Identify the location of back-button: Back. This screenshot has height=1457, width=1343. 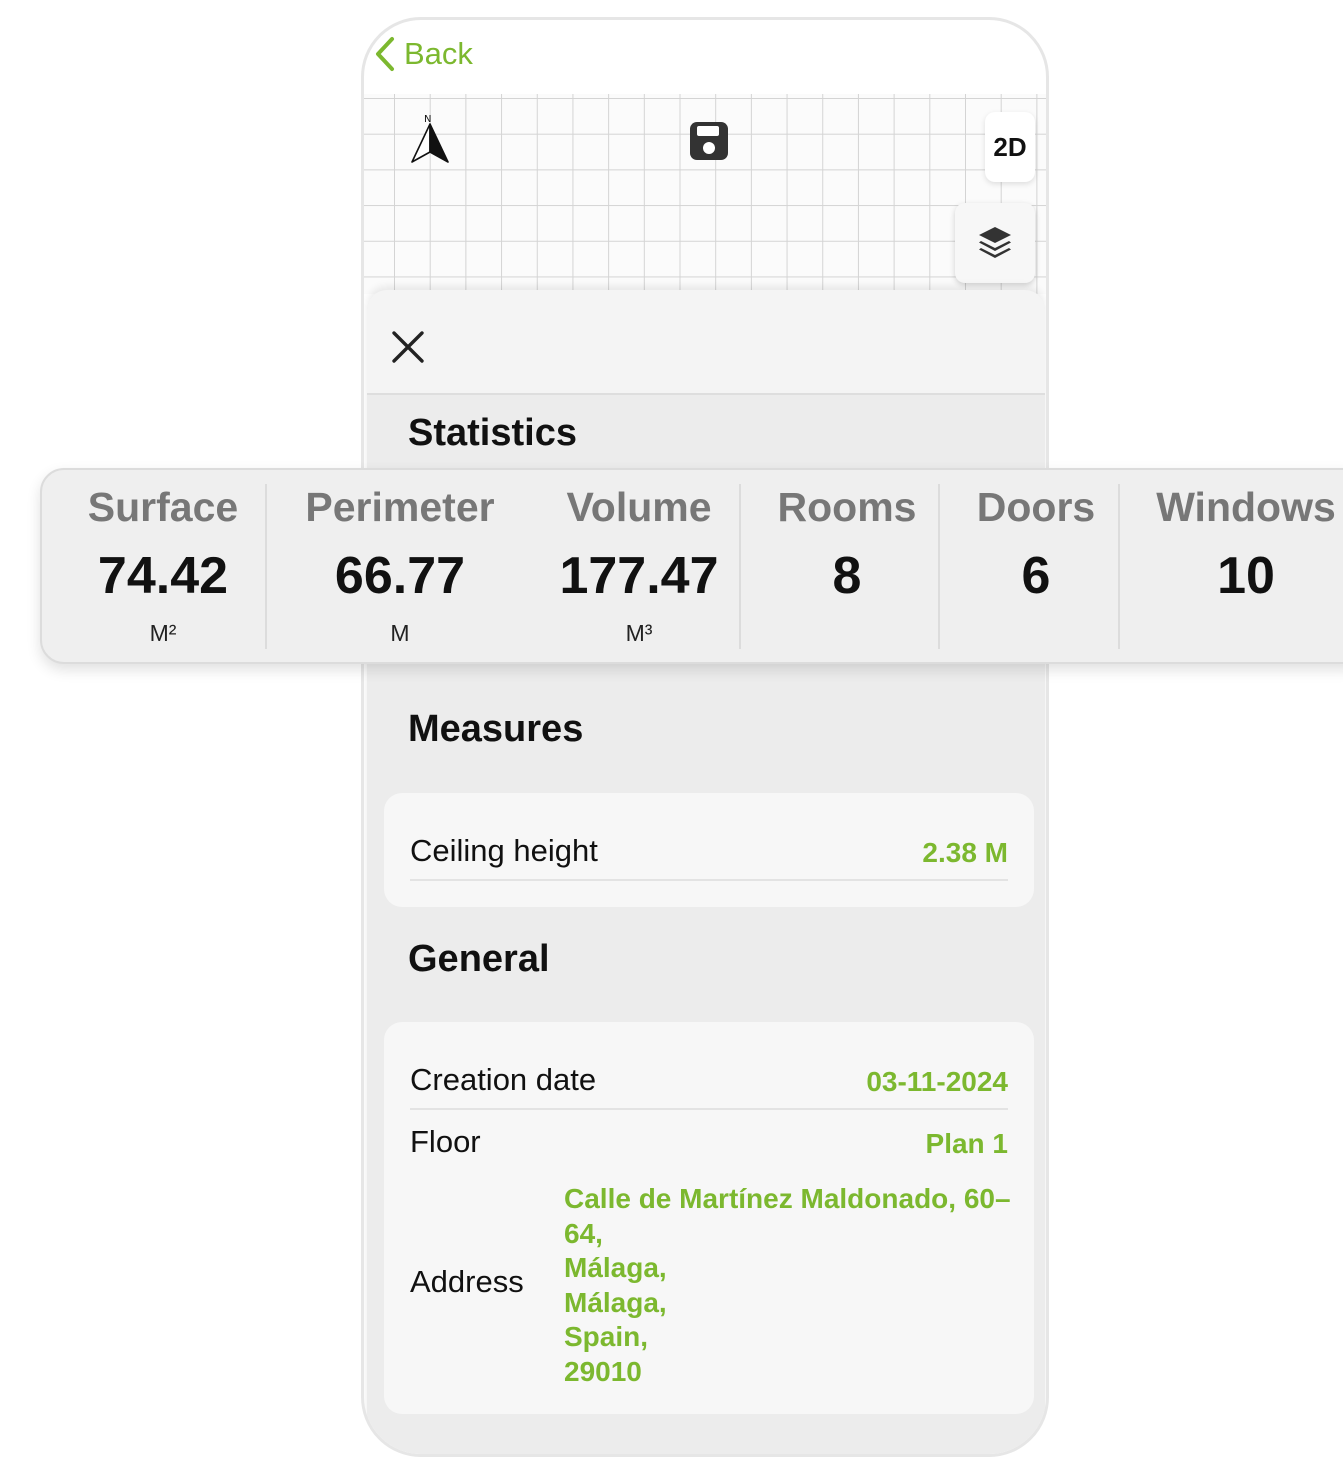
(423, 54).